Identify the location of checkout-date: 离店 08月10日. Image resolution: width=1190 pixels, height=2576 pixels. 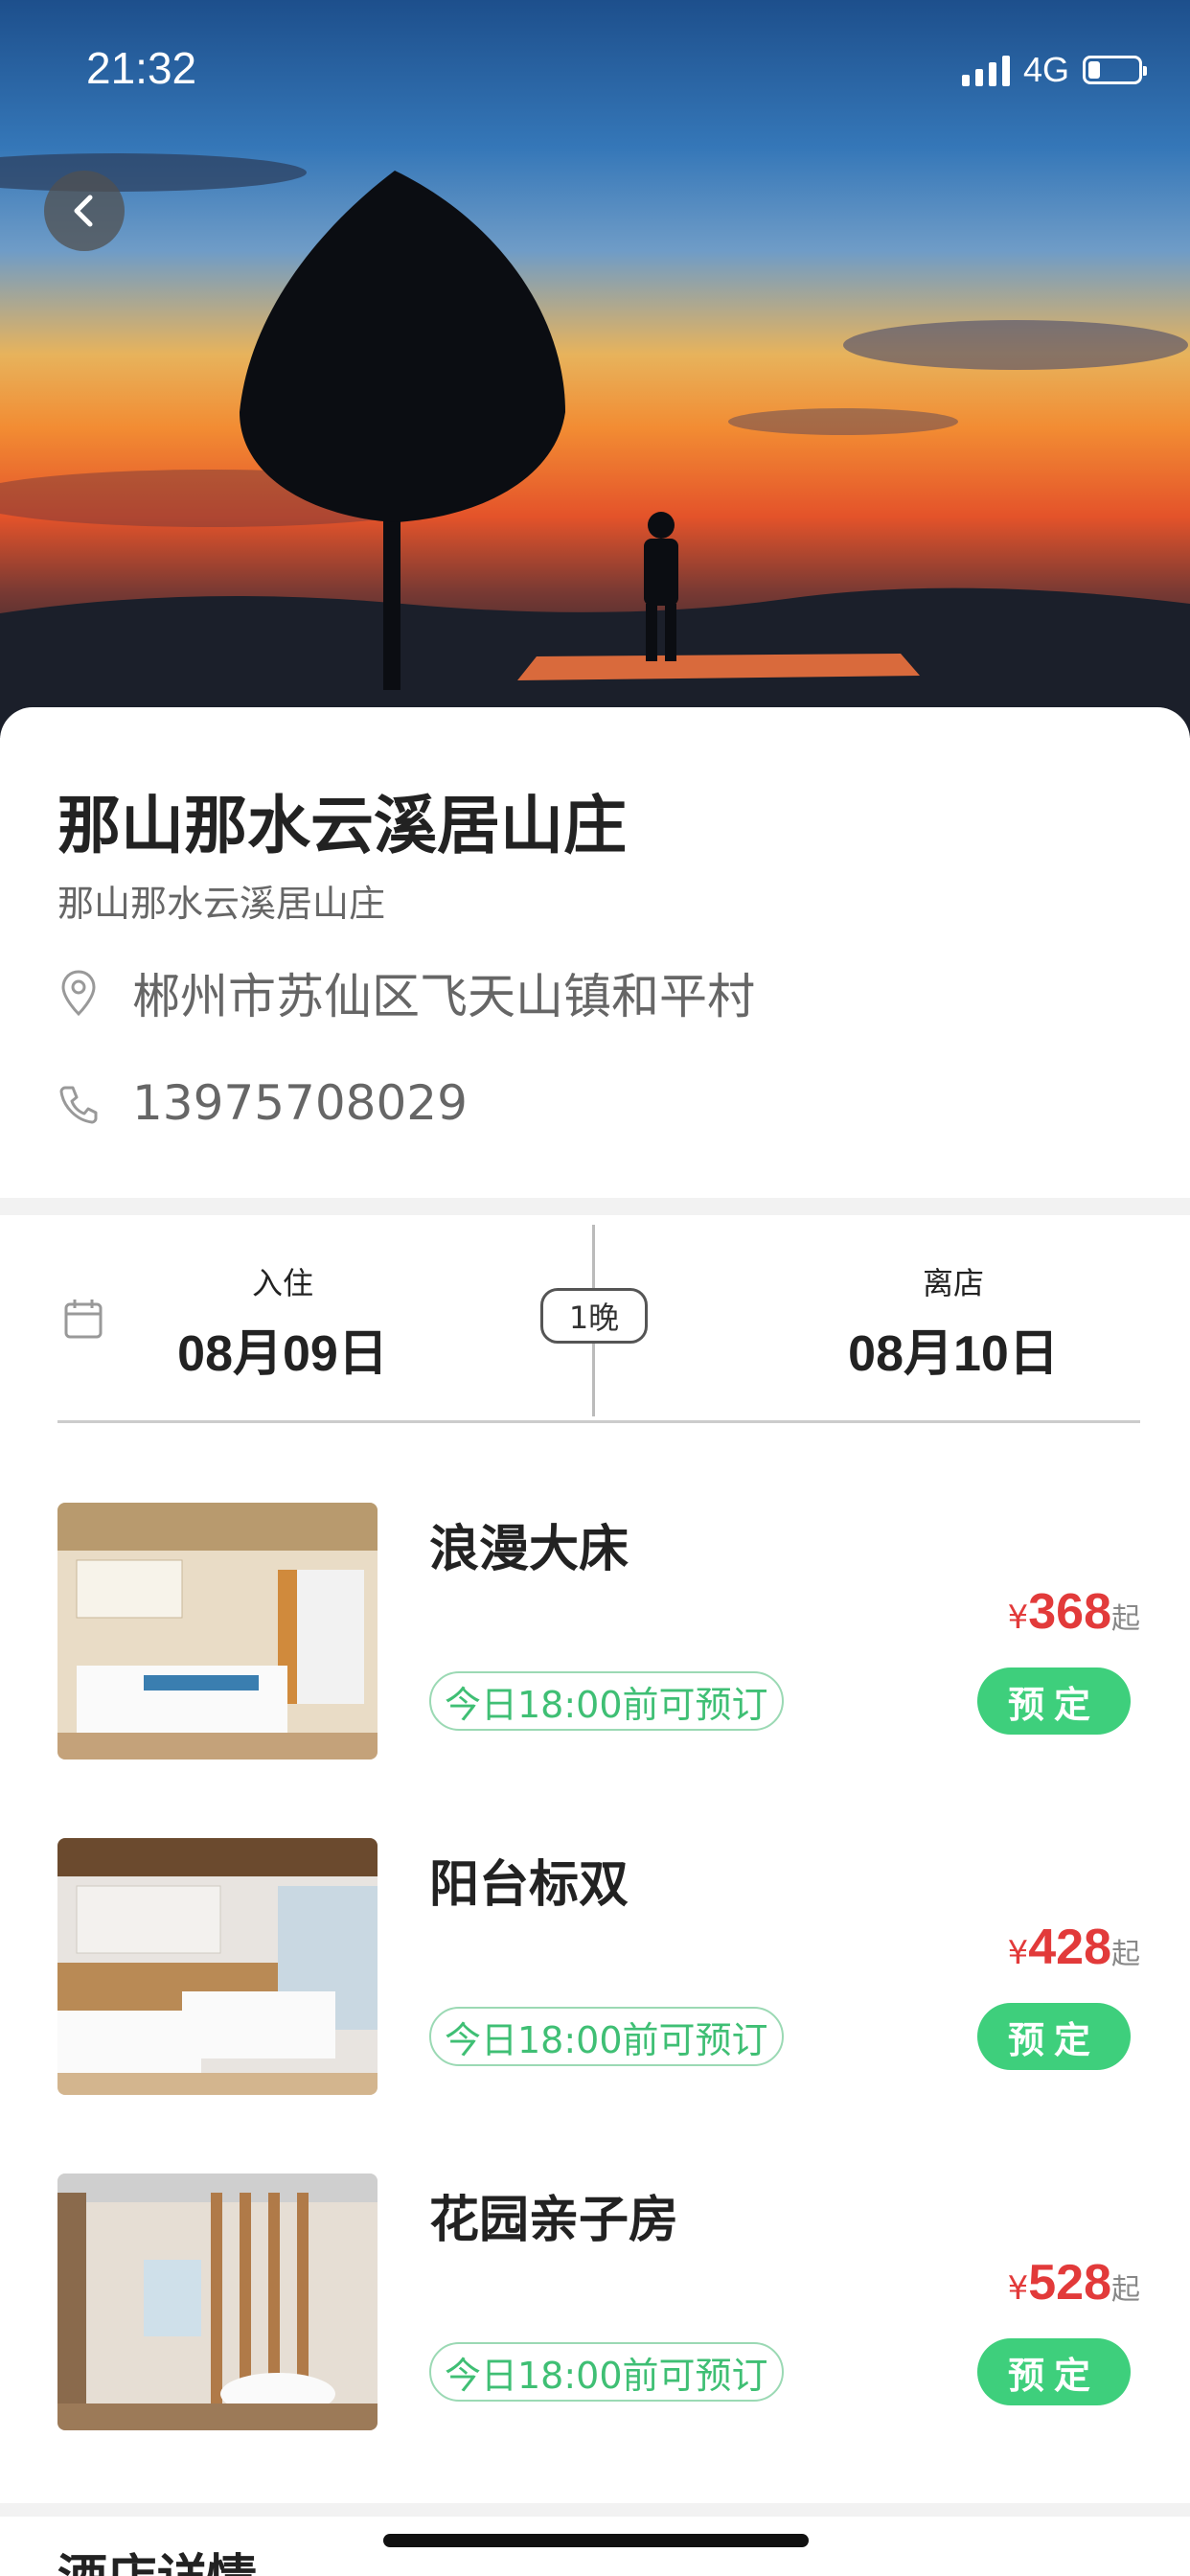
(953, 1322).